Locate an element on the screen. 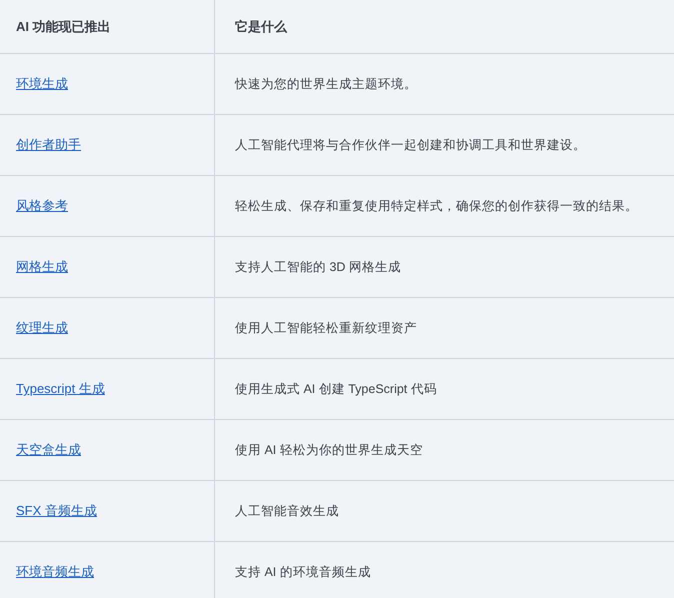  feature-link: 纹理生成 is located at coordinates (42, 328).